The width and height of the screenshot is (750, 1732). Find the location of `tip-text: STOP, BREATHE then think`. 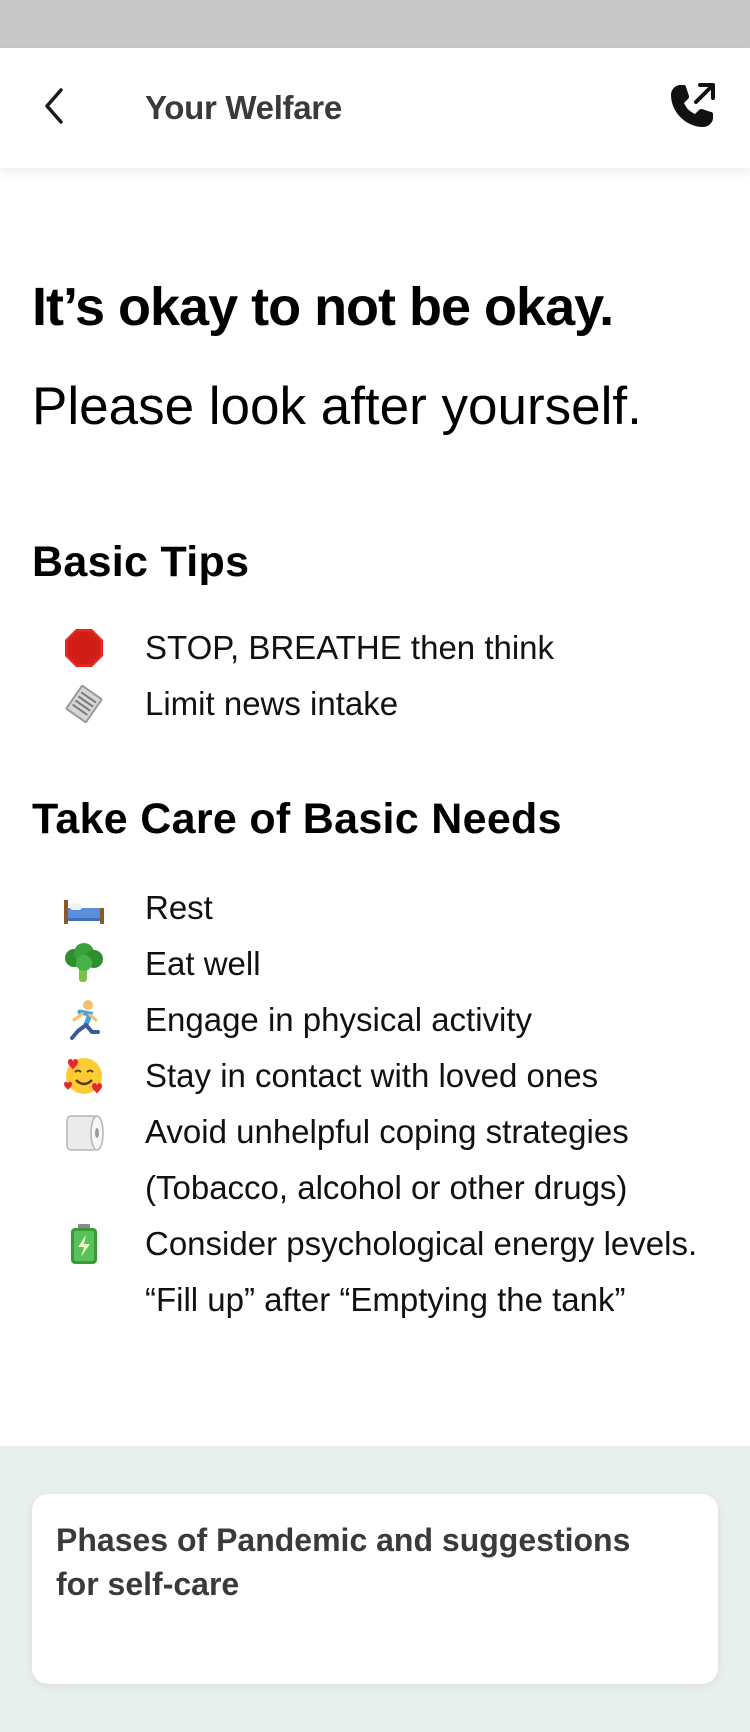

tip-text: STOP, BREATHE then think is located at coordinates (350, 647).